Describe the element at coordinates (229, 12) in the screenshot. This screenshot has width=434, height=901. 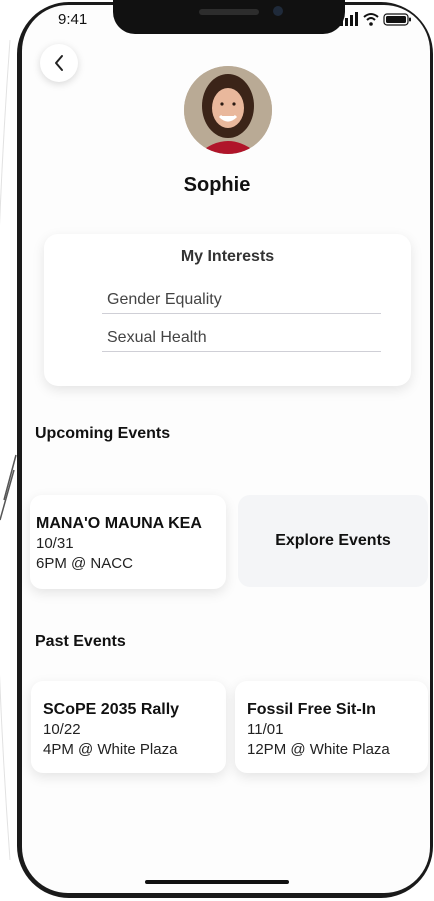
I see `speaker-grille` at that location.